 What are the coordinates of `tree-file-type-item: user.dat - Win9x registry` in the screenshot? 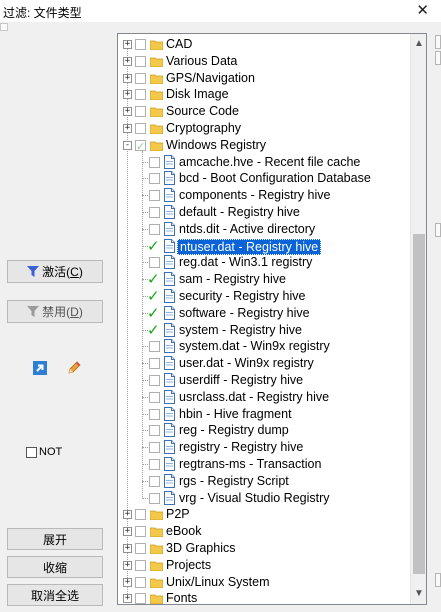 It's located at (263, 363).